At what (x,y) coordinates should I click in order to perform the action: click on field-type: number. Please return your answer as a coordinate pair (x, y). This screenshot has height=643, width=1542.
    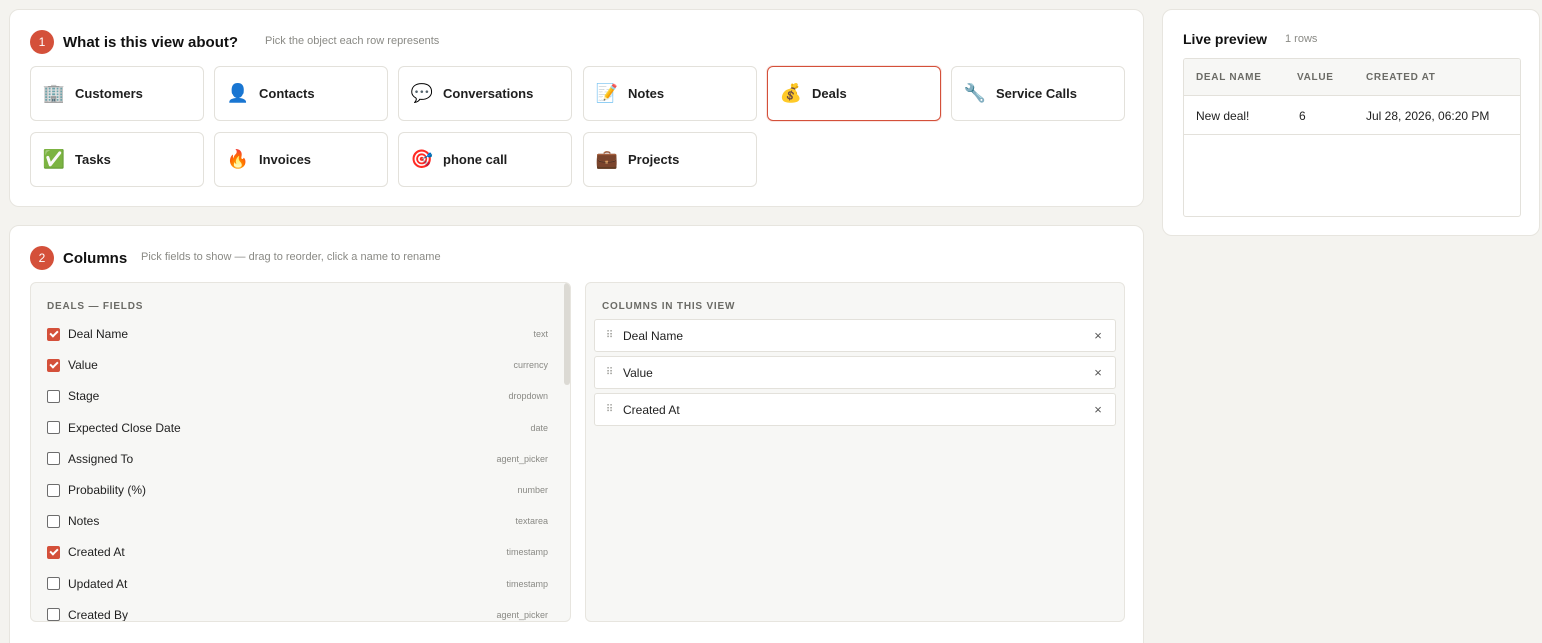
    Looking at the image, I should click on (532, 490).